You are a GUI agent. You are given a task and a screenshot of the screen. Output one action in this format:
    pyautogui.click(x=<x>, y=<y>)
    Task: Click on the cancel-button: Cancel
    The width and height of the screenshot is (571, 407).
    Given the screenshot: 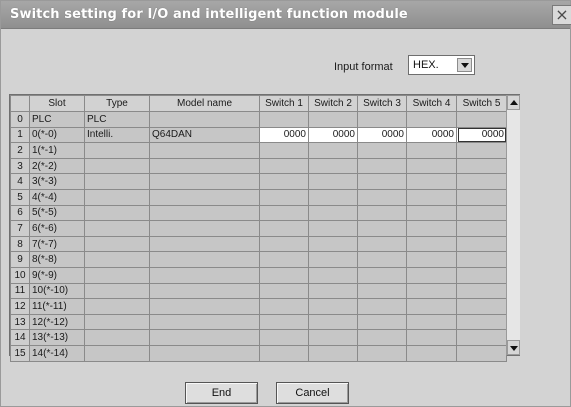 What is the action you would take?
    pyautogui.click(x=312, y=393)
    